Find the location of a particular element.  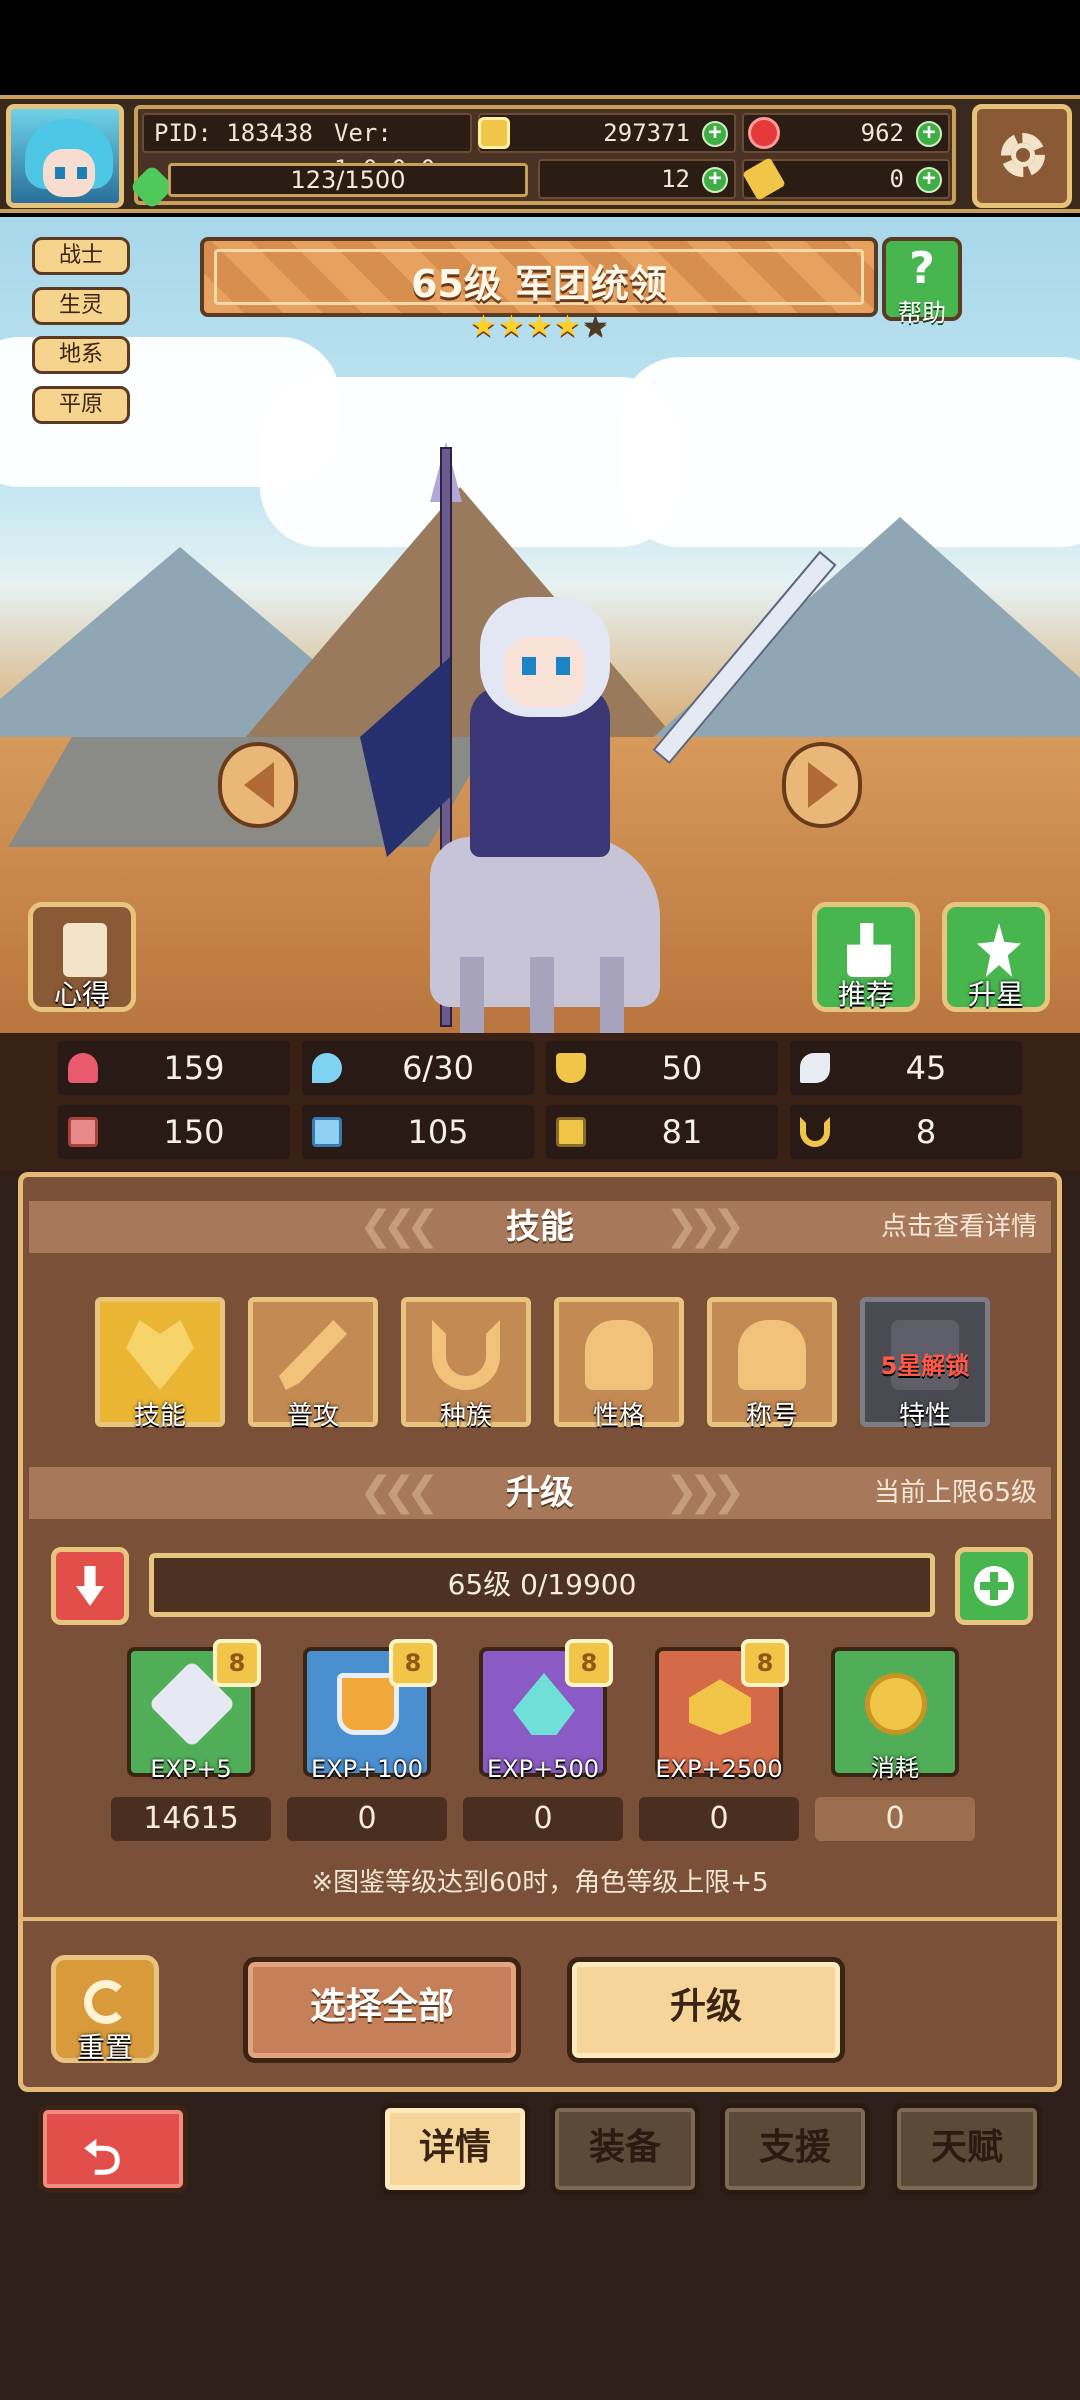

exp-item-large: 8 EXP+500 is located at coordinates (546, 1711).